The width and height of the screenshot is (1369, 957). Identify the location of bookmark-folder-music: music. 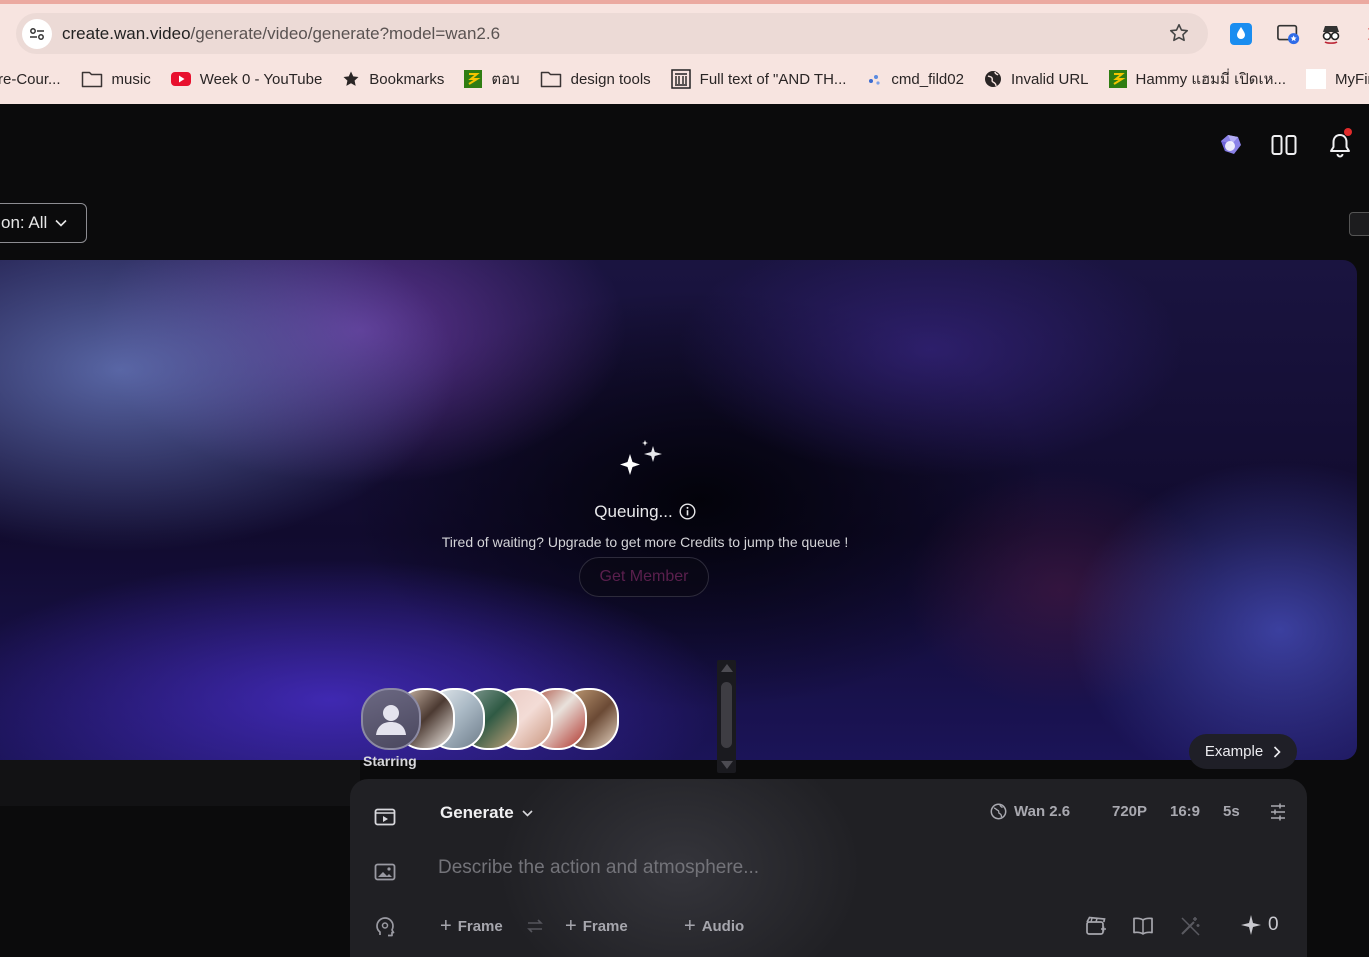
(116, 79).